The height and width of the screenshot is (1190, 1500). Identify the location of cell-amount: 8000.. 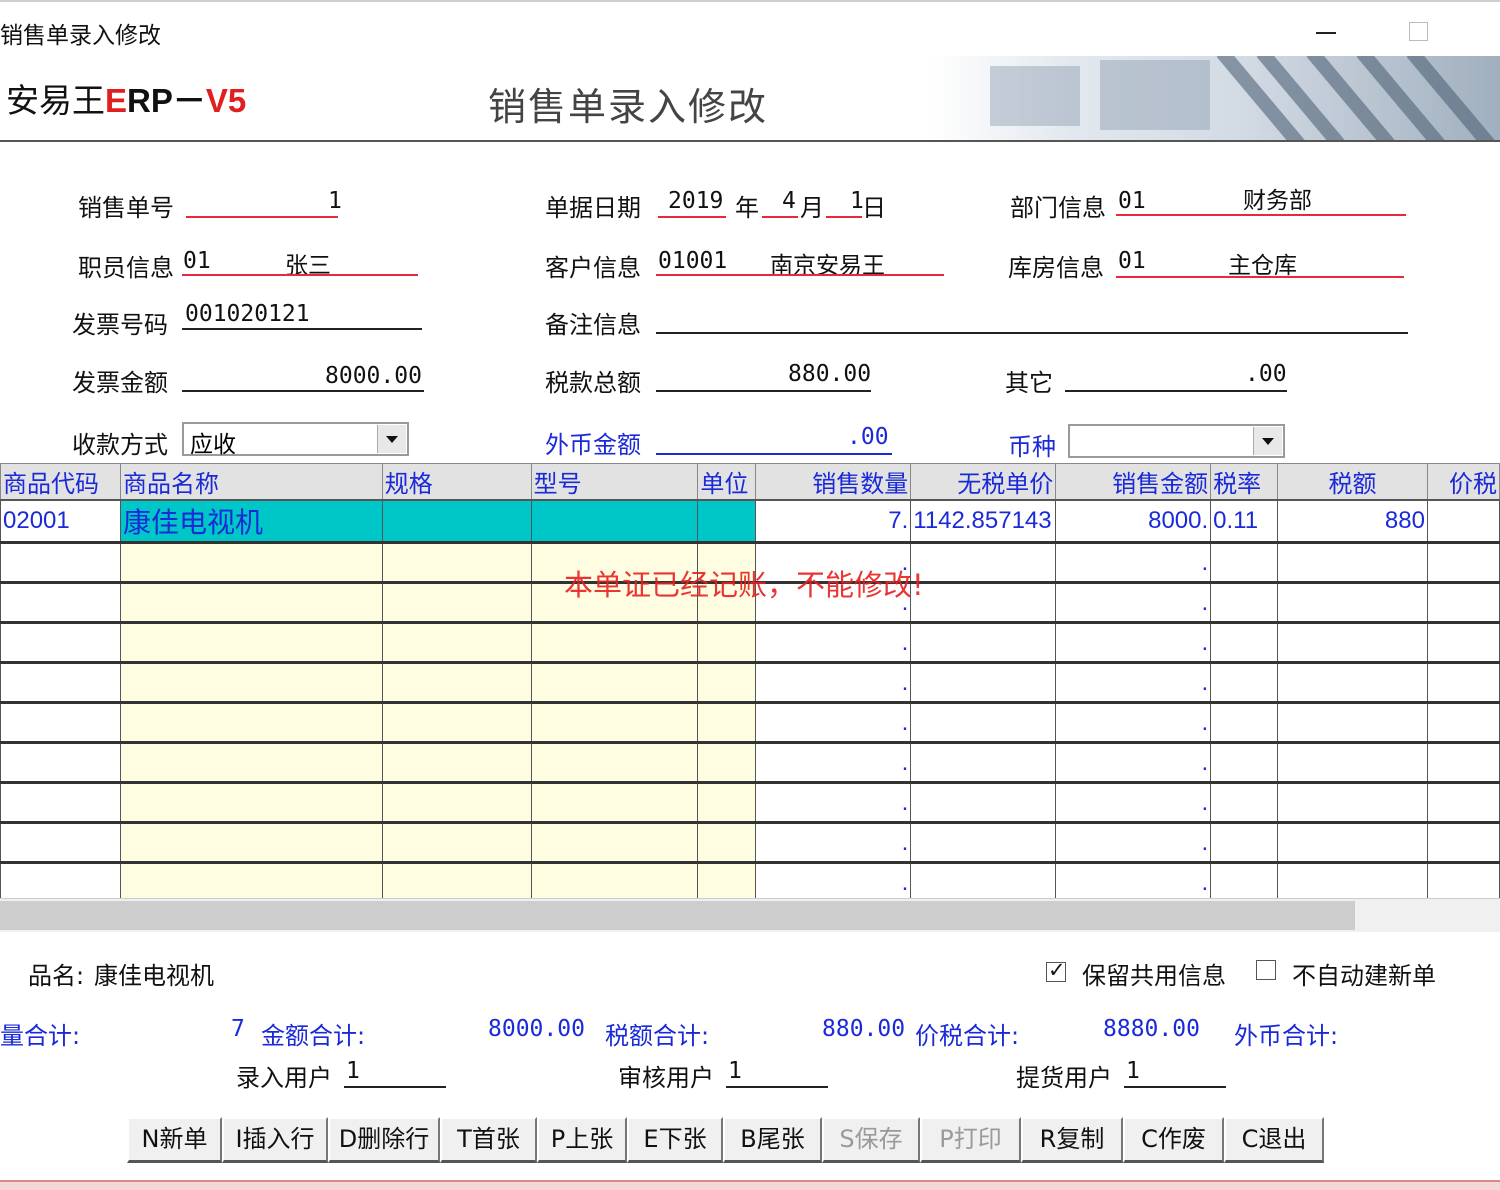
(1133, 522).